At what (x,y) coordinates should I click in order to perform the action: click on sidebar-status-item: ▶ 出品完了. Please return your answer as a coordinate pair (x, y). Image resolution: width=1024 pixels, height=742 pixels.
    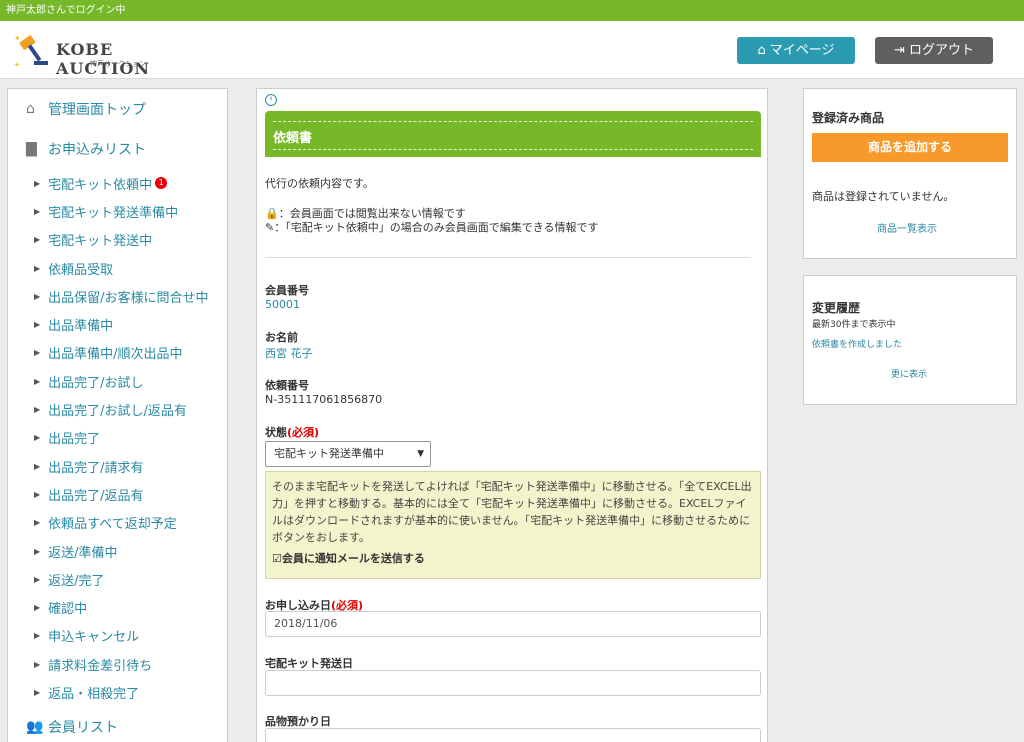
    Looking at the image, I should click on (117, 438).